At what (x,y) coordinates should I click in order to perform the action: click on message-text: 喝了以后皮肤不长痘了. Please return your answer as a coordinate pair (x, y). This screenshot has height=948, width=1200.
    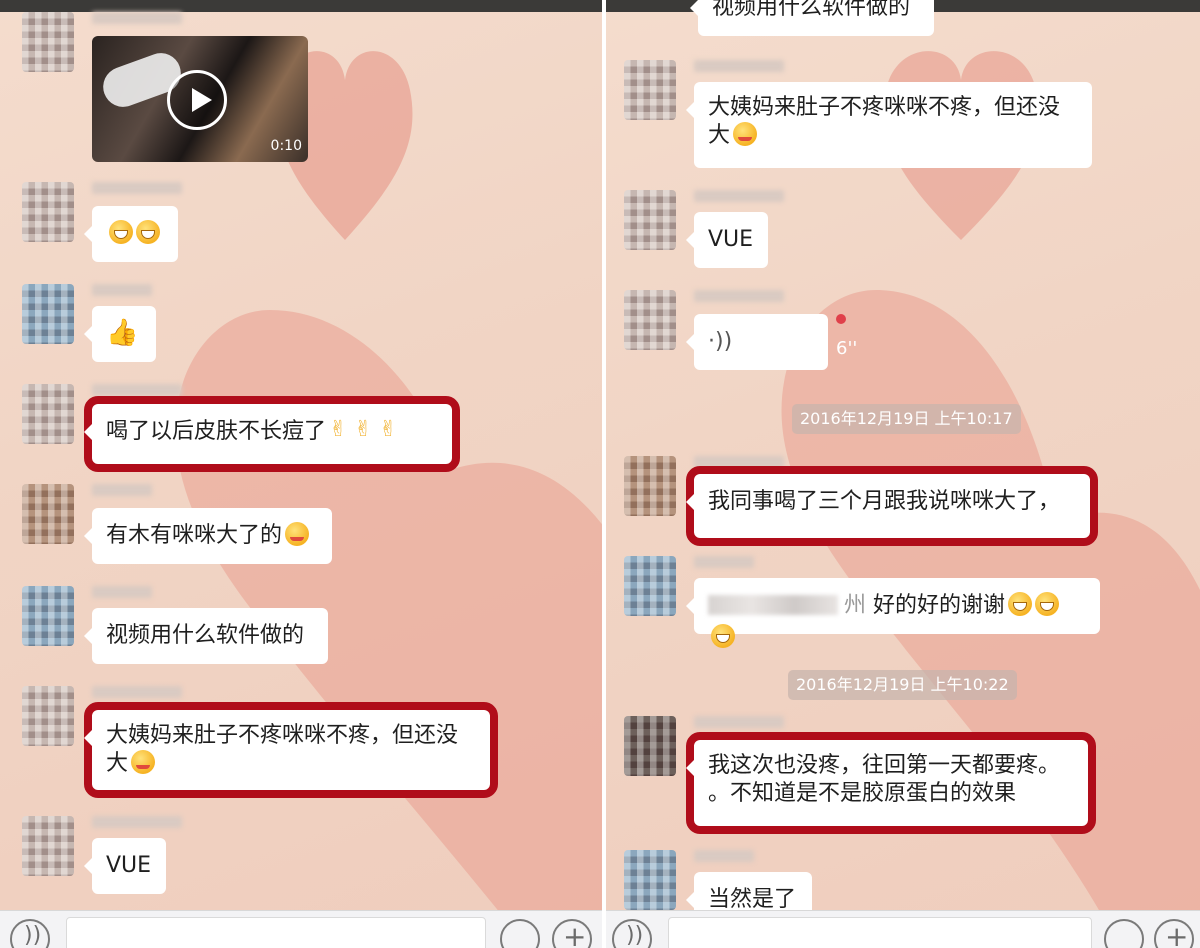
    Looking at the image, I should click on (216, 431).